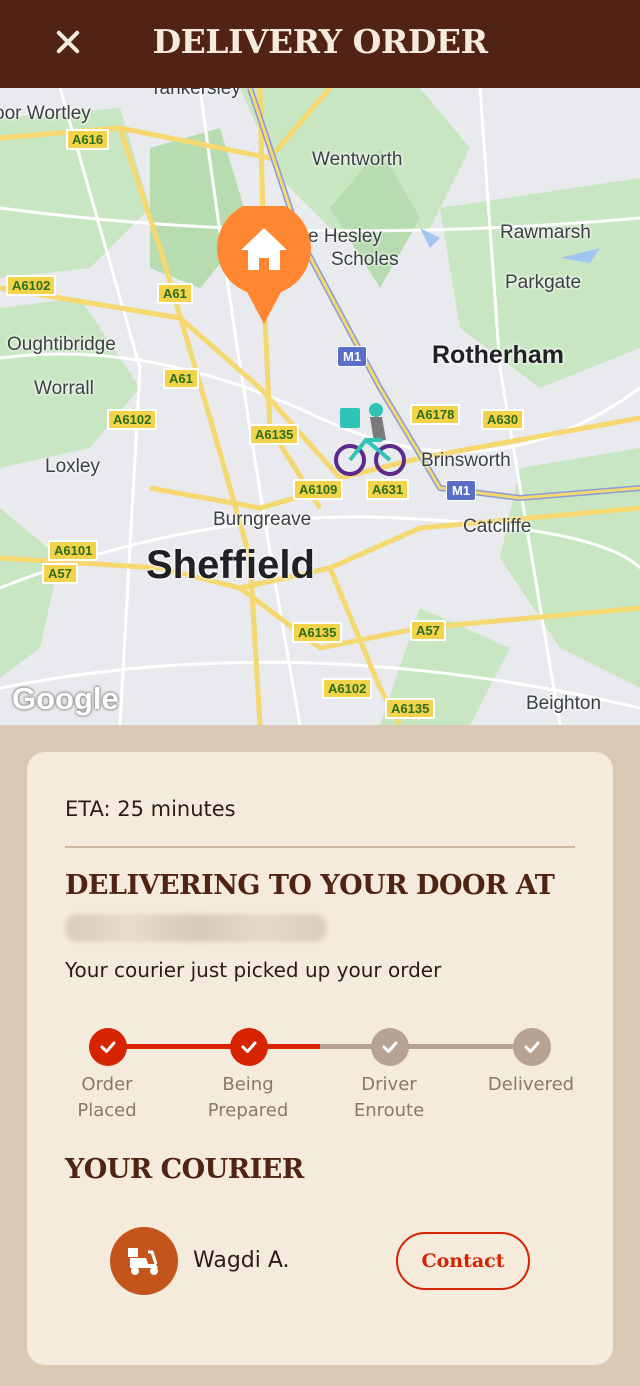 The height and width of the screenshot is (1386, 640). Describe the element at coordinates (466, 460) in the screenshot. I see `map-place-label: Brinsworth` at that location.